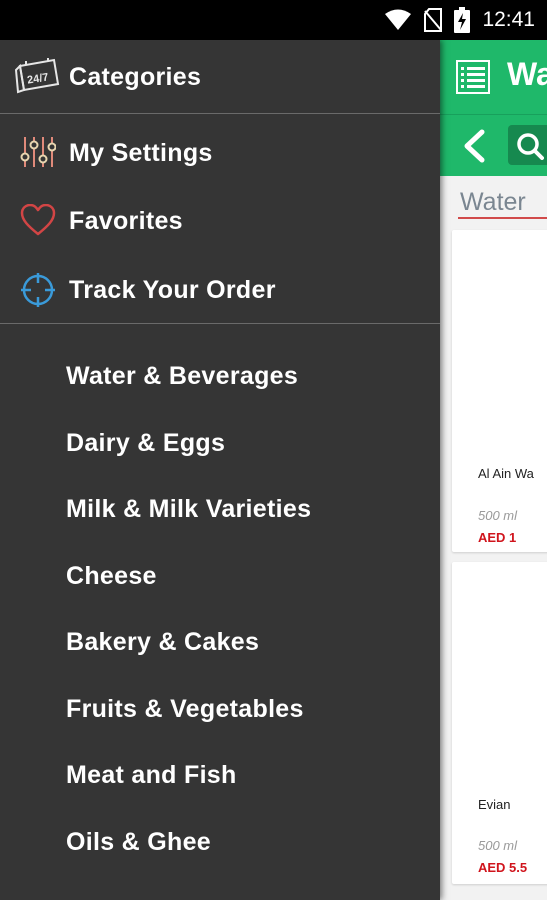 The width and height of the screenshot is (547, 900). What do you see at coordinates (111, 576) in the screenshot?
I see `category-label: Cheese` at bounding box center [111, 576].